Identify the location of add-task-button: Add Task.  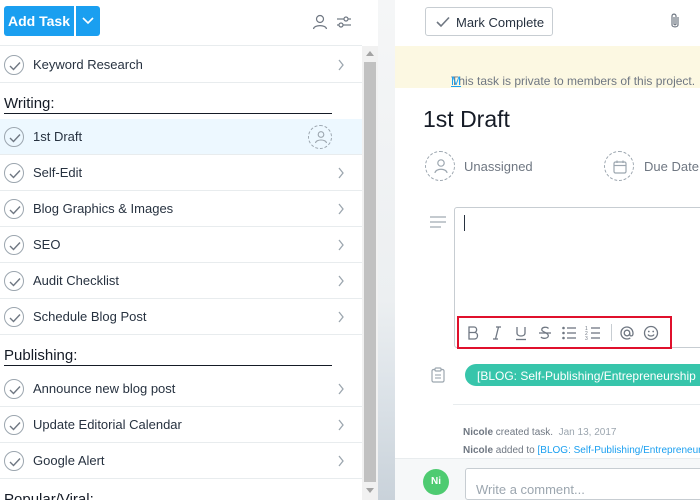
(39, 21).